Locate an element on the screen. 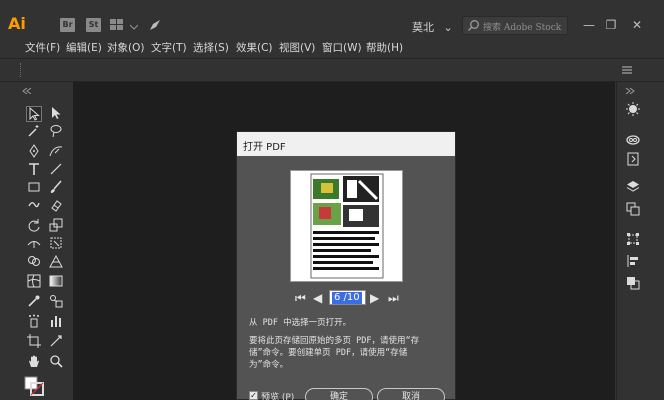 The width and height of the screenshot is (664, 400). artboard-tool-icon is located at coordinates (34, 342).